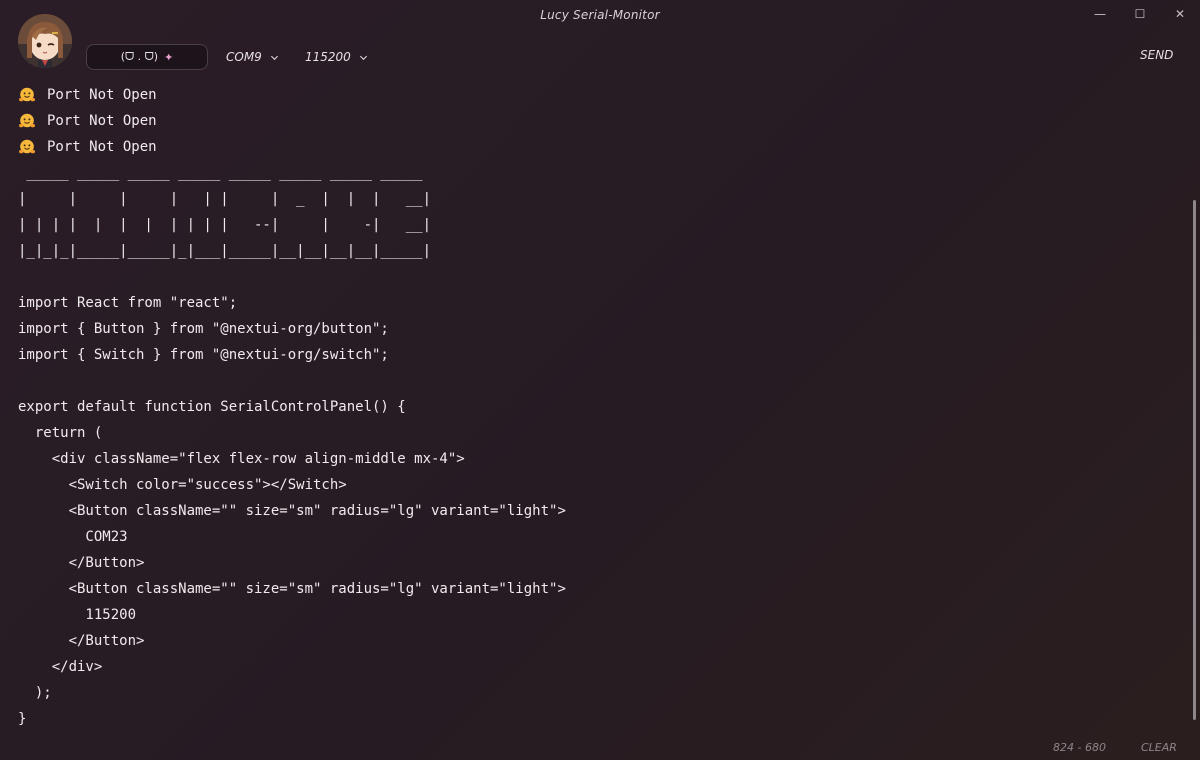 This screenshot has height=760, width=1200. Describe the element at coordinates (1159, 747) in the screenshot. I see `clear-button: CLEAR` at that location.